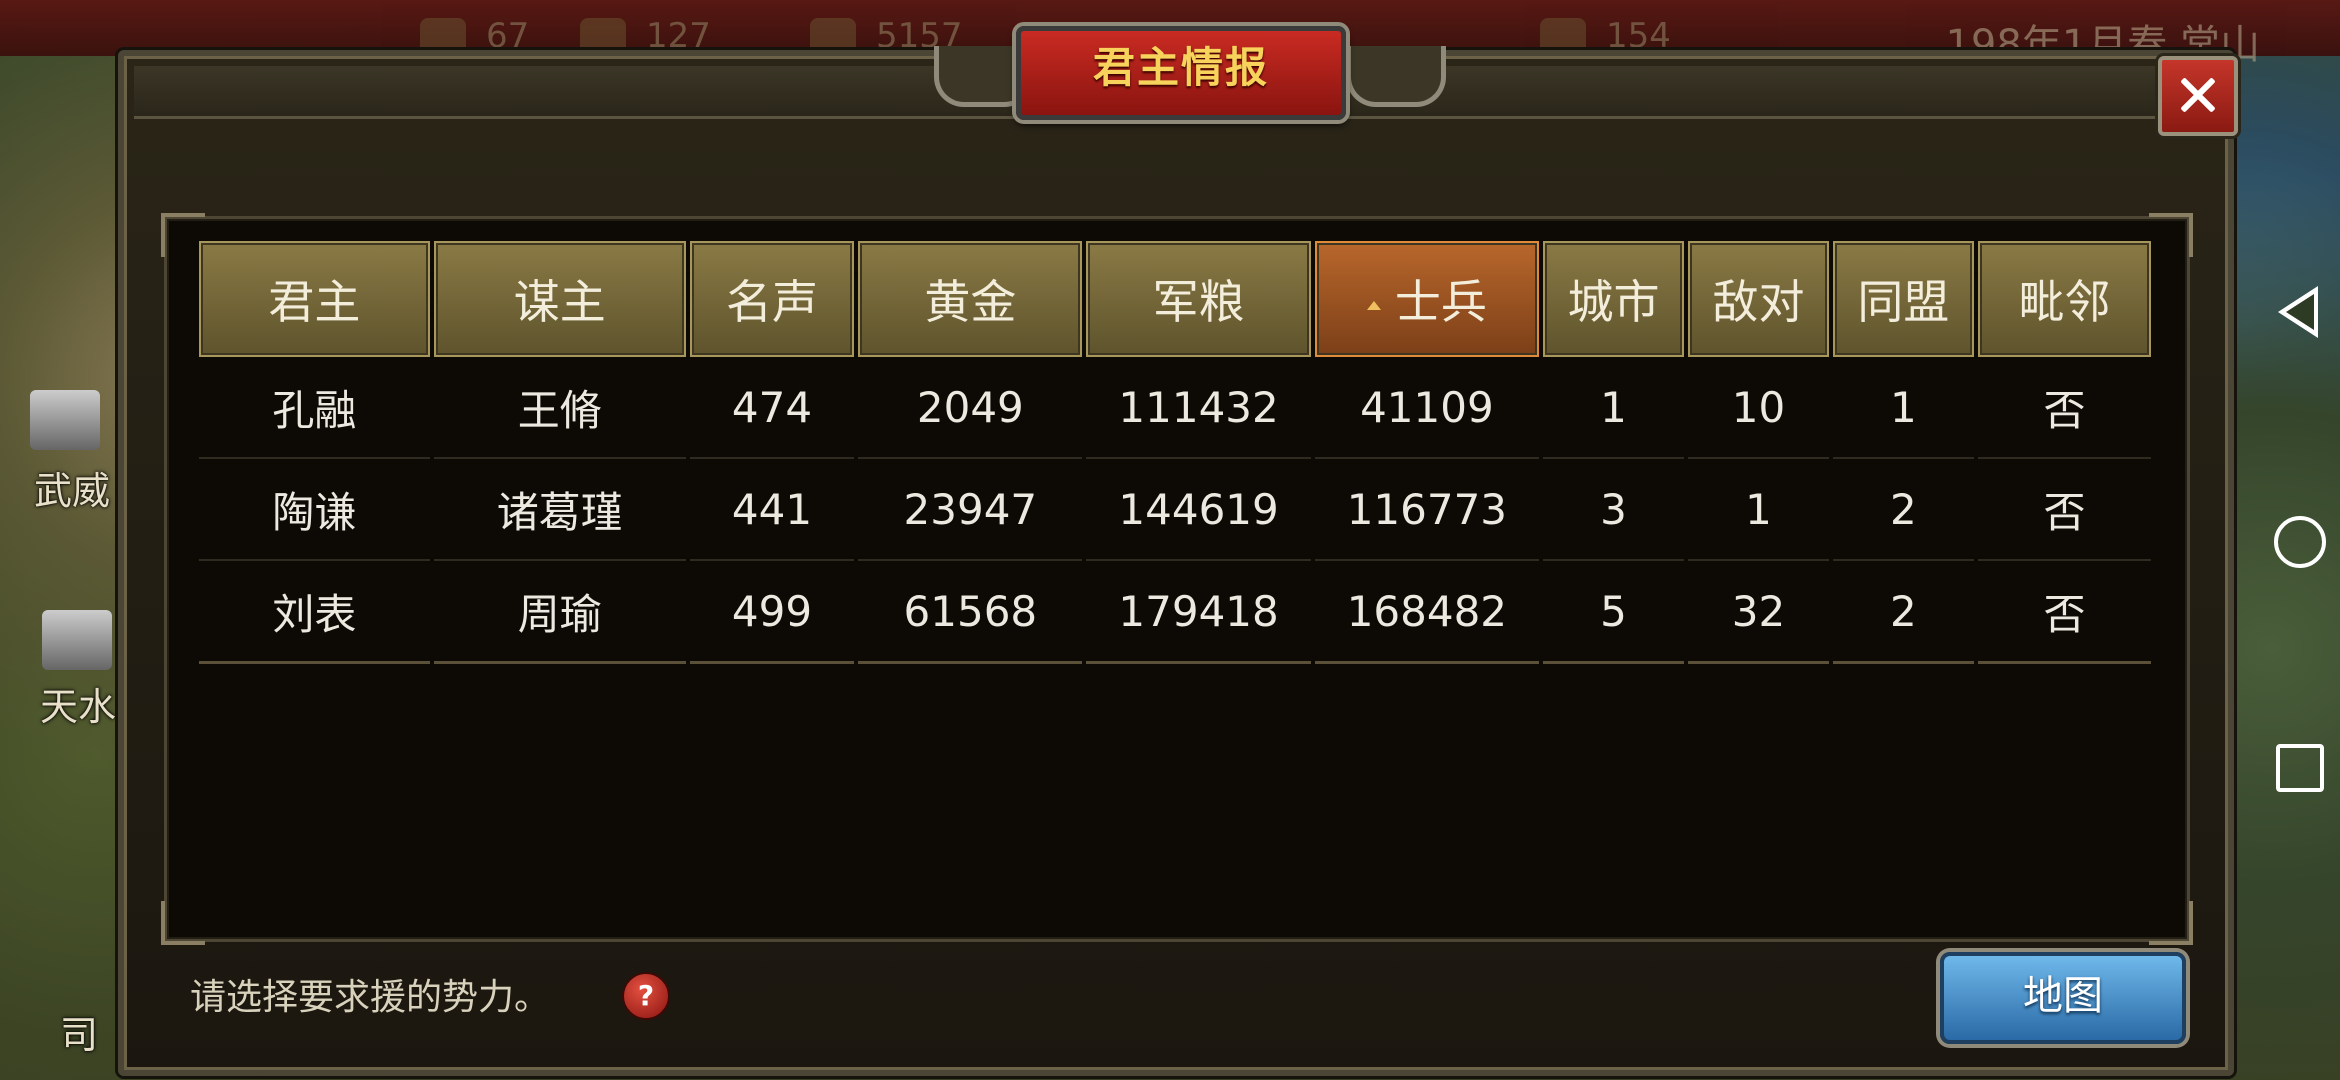  I want to click on cell-food: 179418, so click(1198, 612).